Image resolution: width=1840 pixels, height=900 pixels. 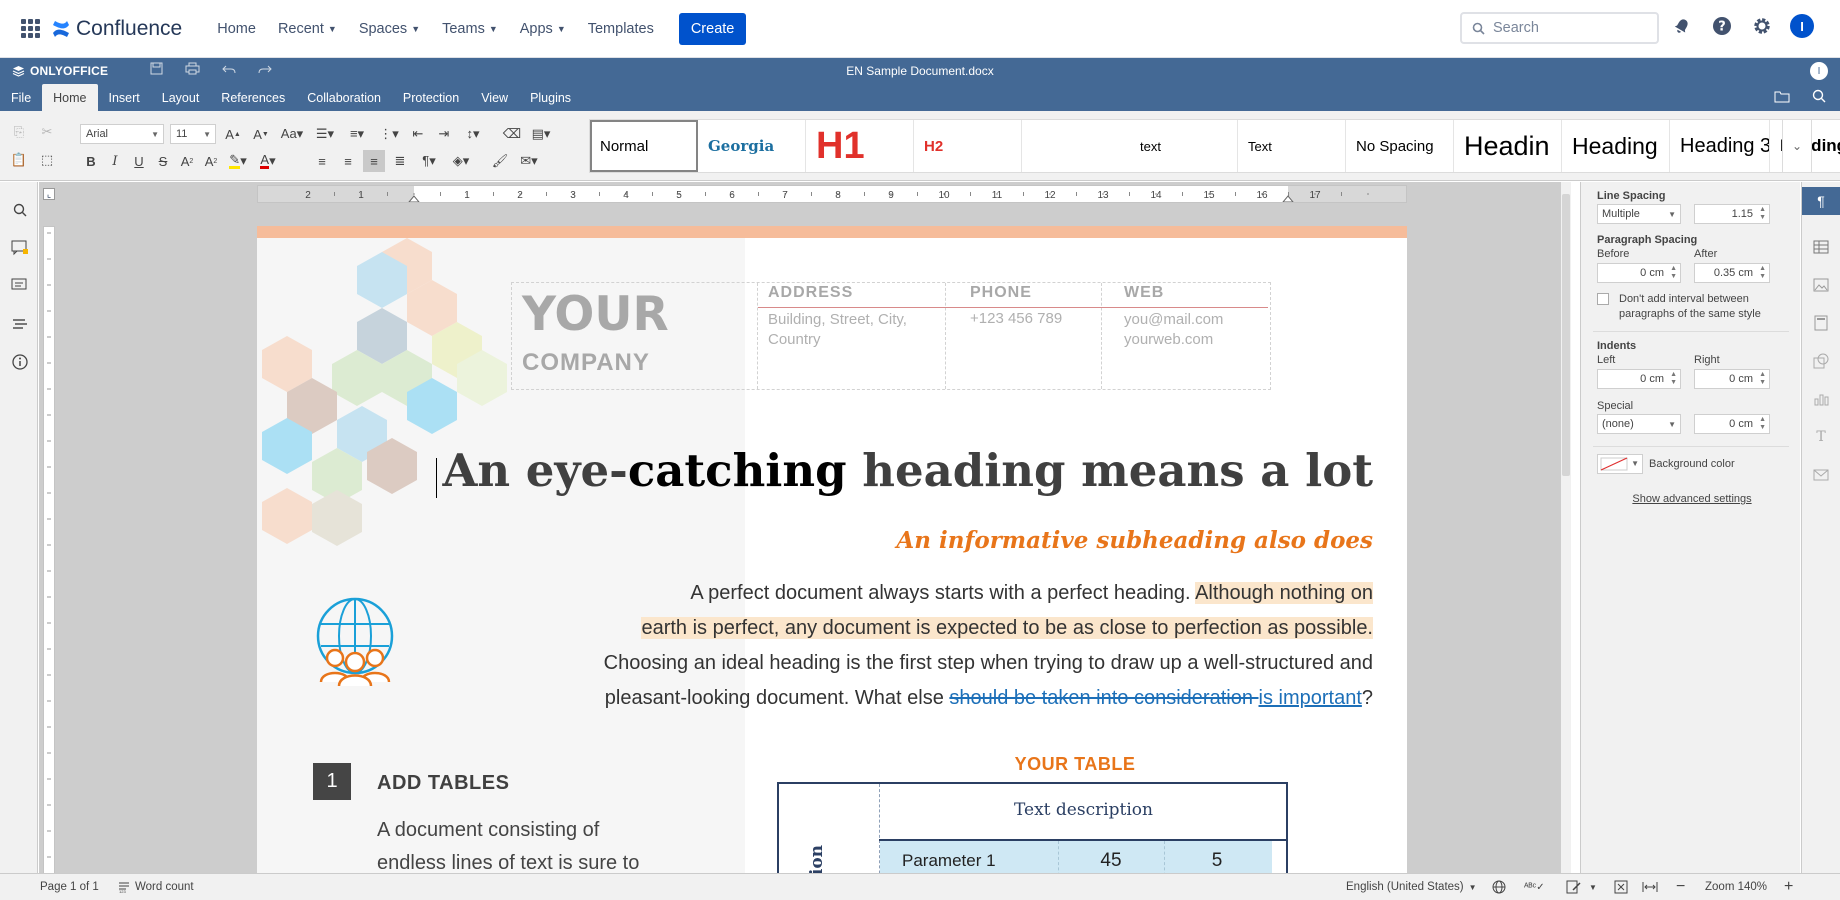 I want to click on find-icon, so click(x=20, y=210).